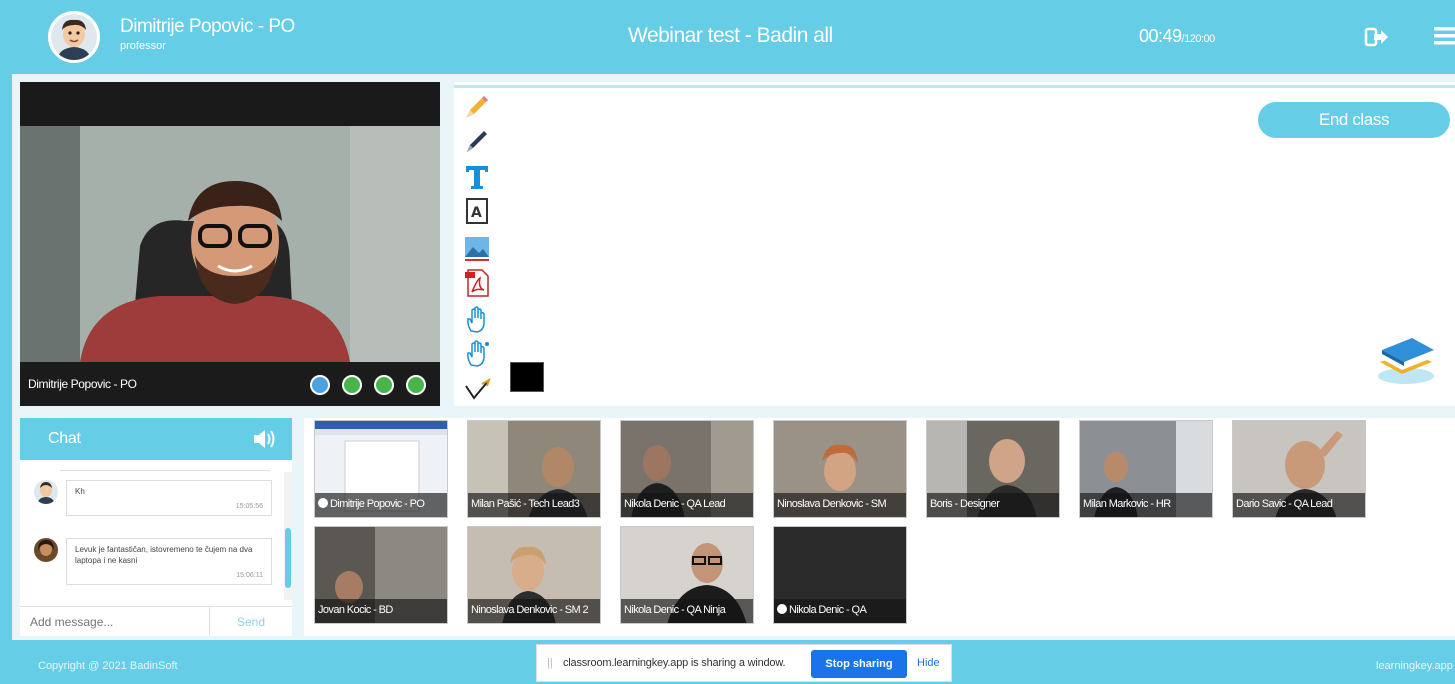 The height and width of the screenshot is (684, 1455). I want to click on participant-name: Milan Markovic - HR, so click(1146, 505).